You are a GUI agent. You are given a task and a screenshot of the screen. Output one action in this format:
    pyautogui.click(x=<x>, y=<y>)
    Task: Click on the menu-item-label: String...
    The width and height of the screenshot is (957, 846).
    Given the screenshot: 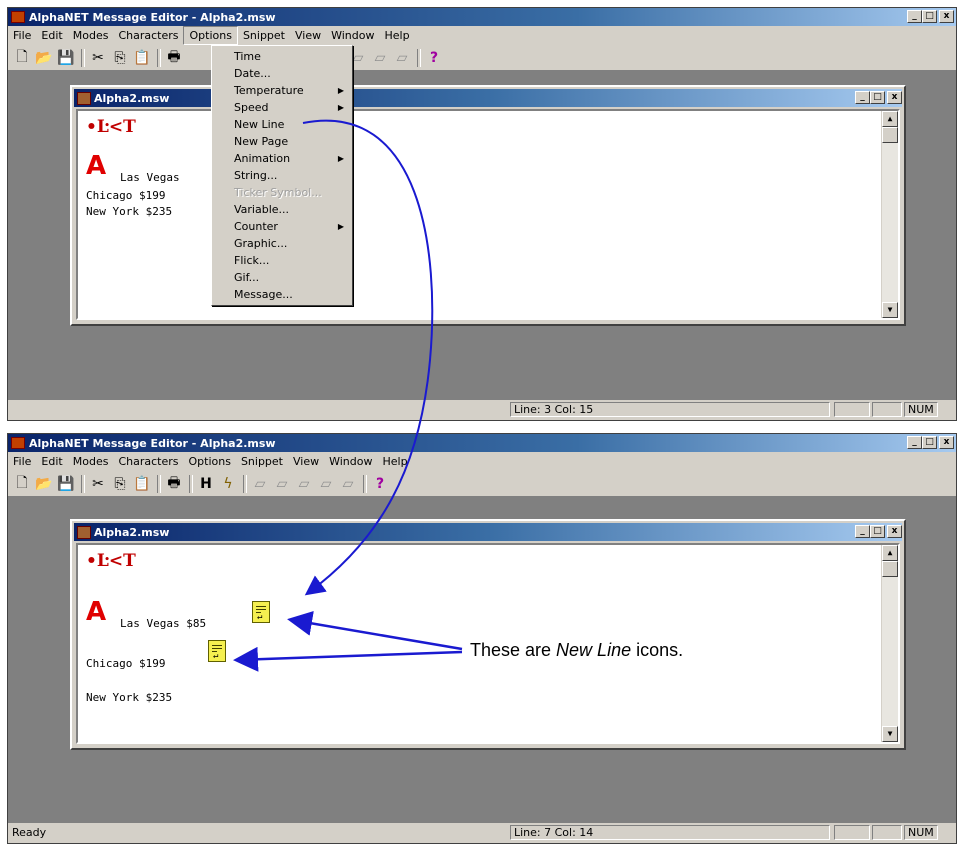 What is the action you would take?
    pyautogui.click(x=256, y=175)
    